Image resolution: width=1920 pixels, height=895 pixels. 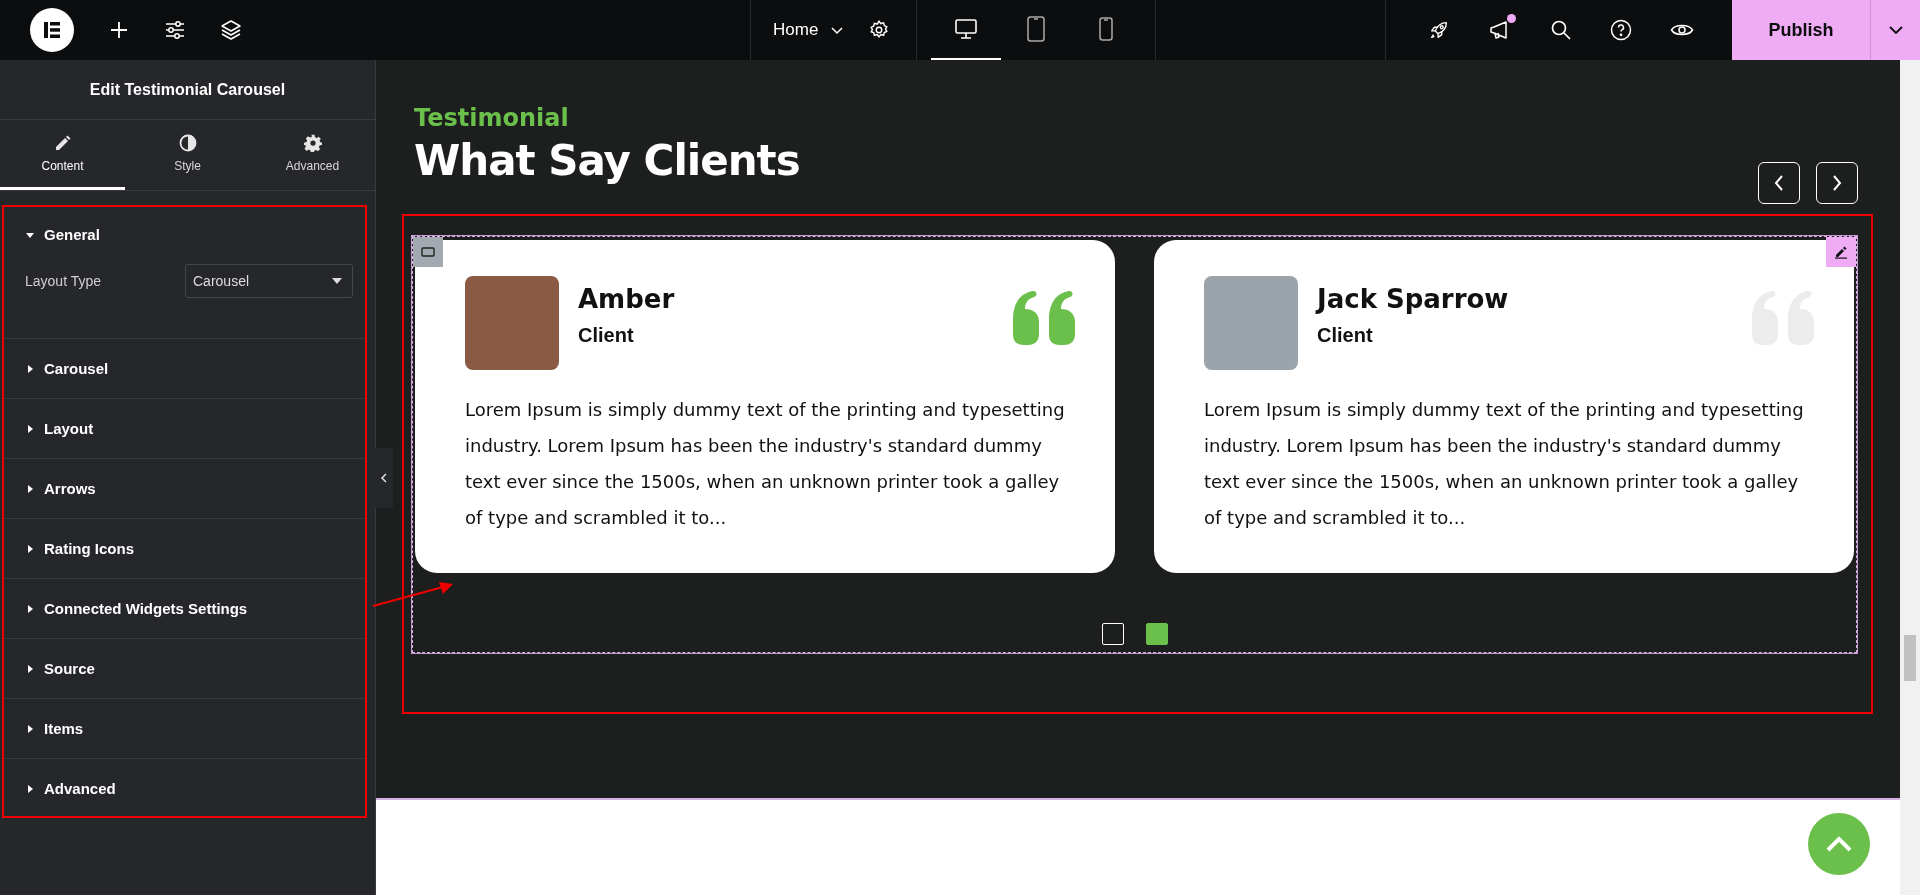 What do you see at coordinates (269, 281) in the screenshot?
I see `layout-type-select: Carousel` at bounding box center [269, 281].